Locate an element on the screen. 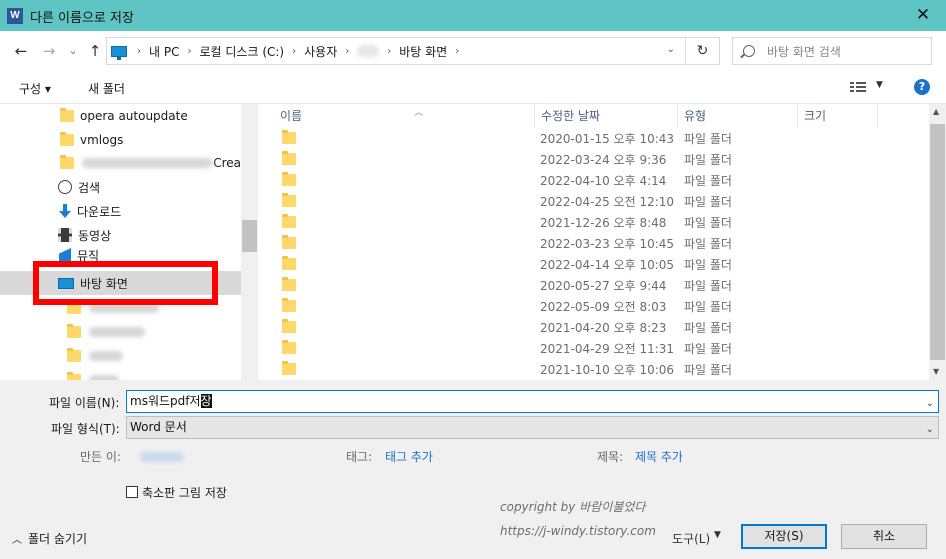  tree-item: vmlogs is located at coordinates (120, 140).